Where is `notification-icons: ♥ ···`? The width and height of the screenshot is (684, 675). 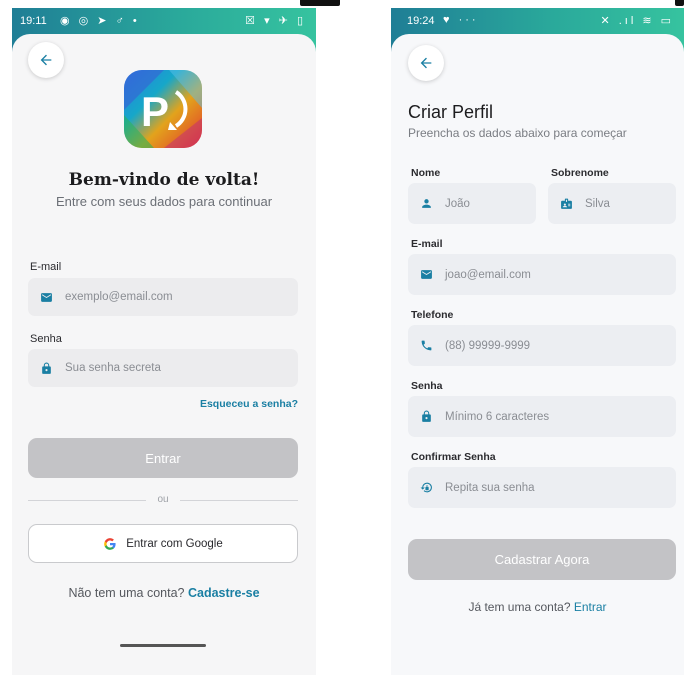 notification-icons: ♥ ··· is located at coordinates (461, 20).